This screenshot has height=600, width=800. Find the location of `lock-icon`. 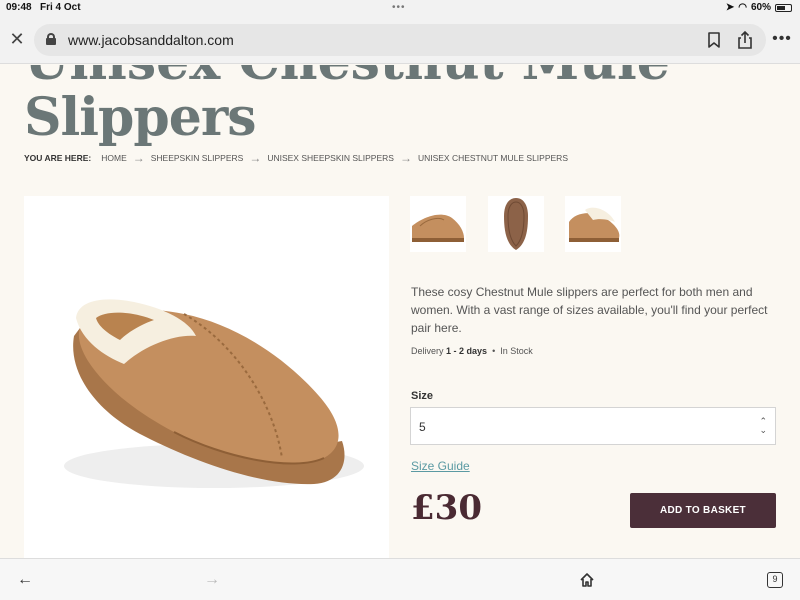

lock-icon is located at coordinates (51, 39).